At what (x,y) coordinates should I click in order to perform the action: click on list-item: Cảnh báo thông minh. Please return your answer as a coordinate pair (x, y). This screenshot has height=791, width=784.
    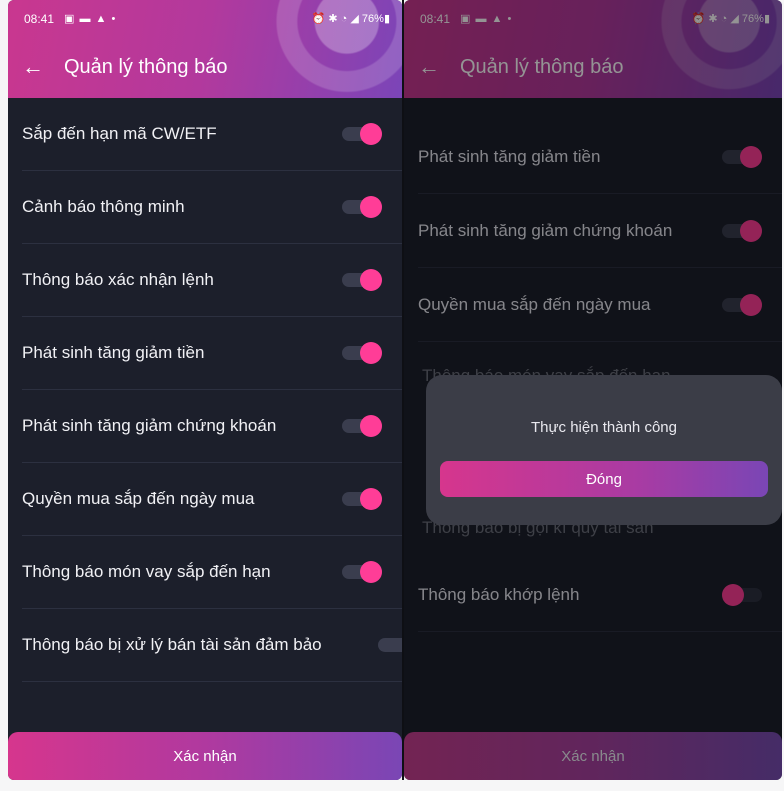
    Looking at the image, I should click on (212, 207).